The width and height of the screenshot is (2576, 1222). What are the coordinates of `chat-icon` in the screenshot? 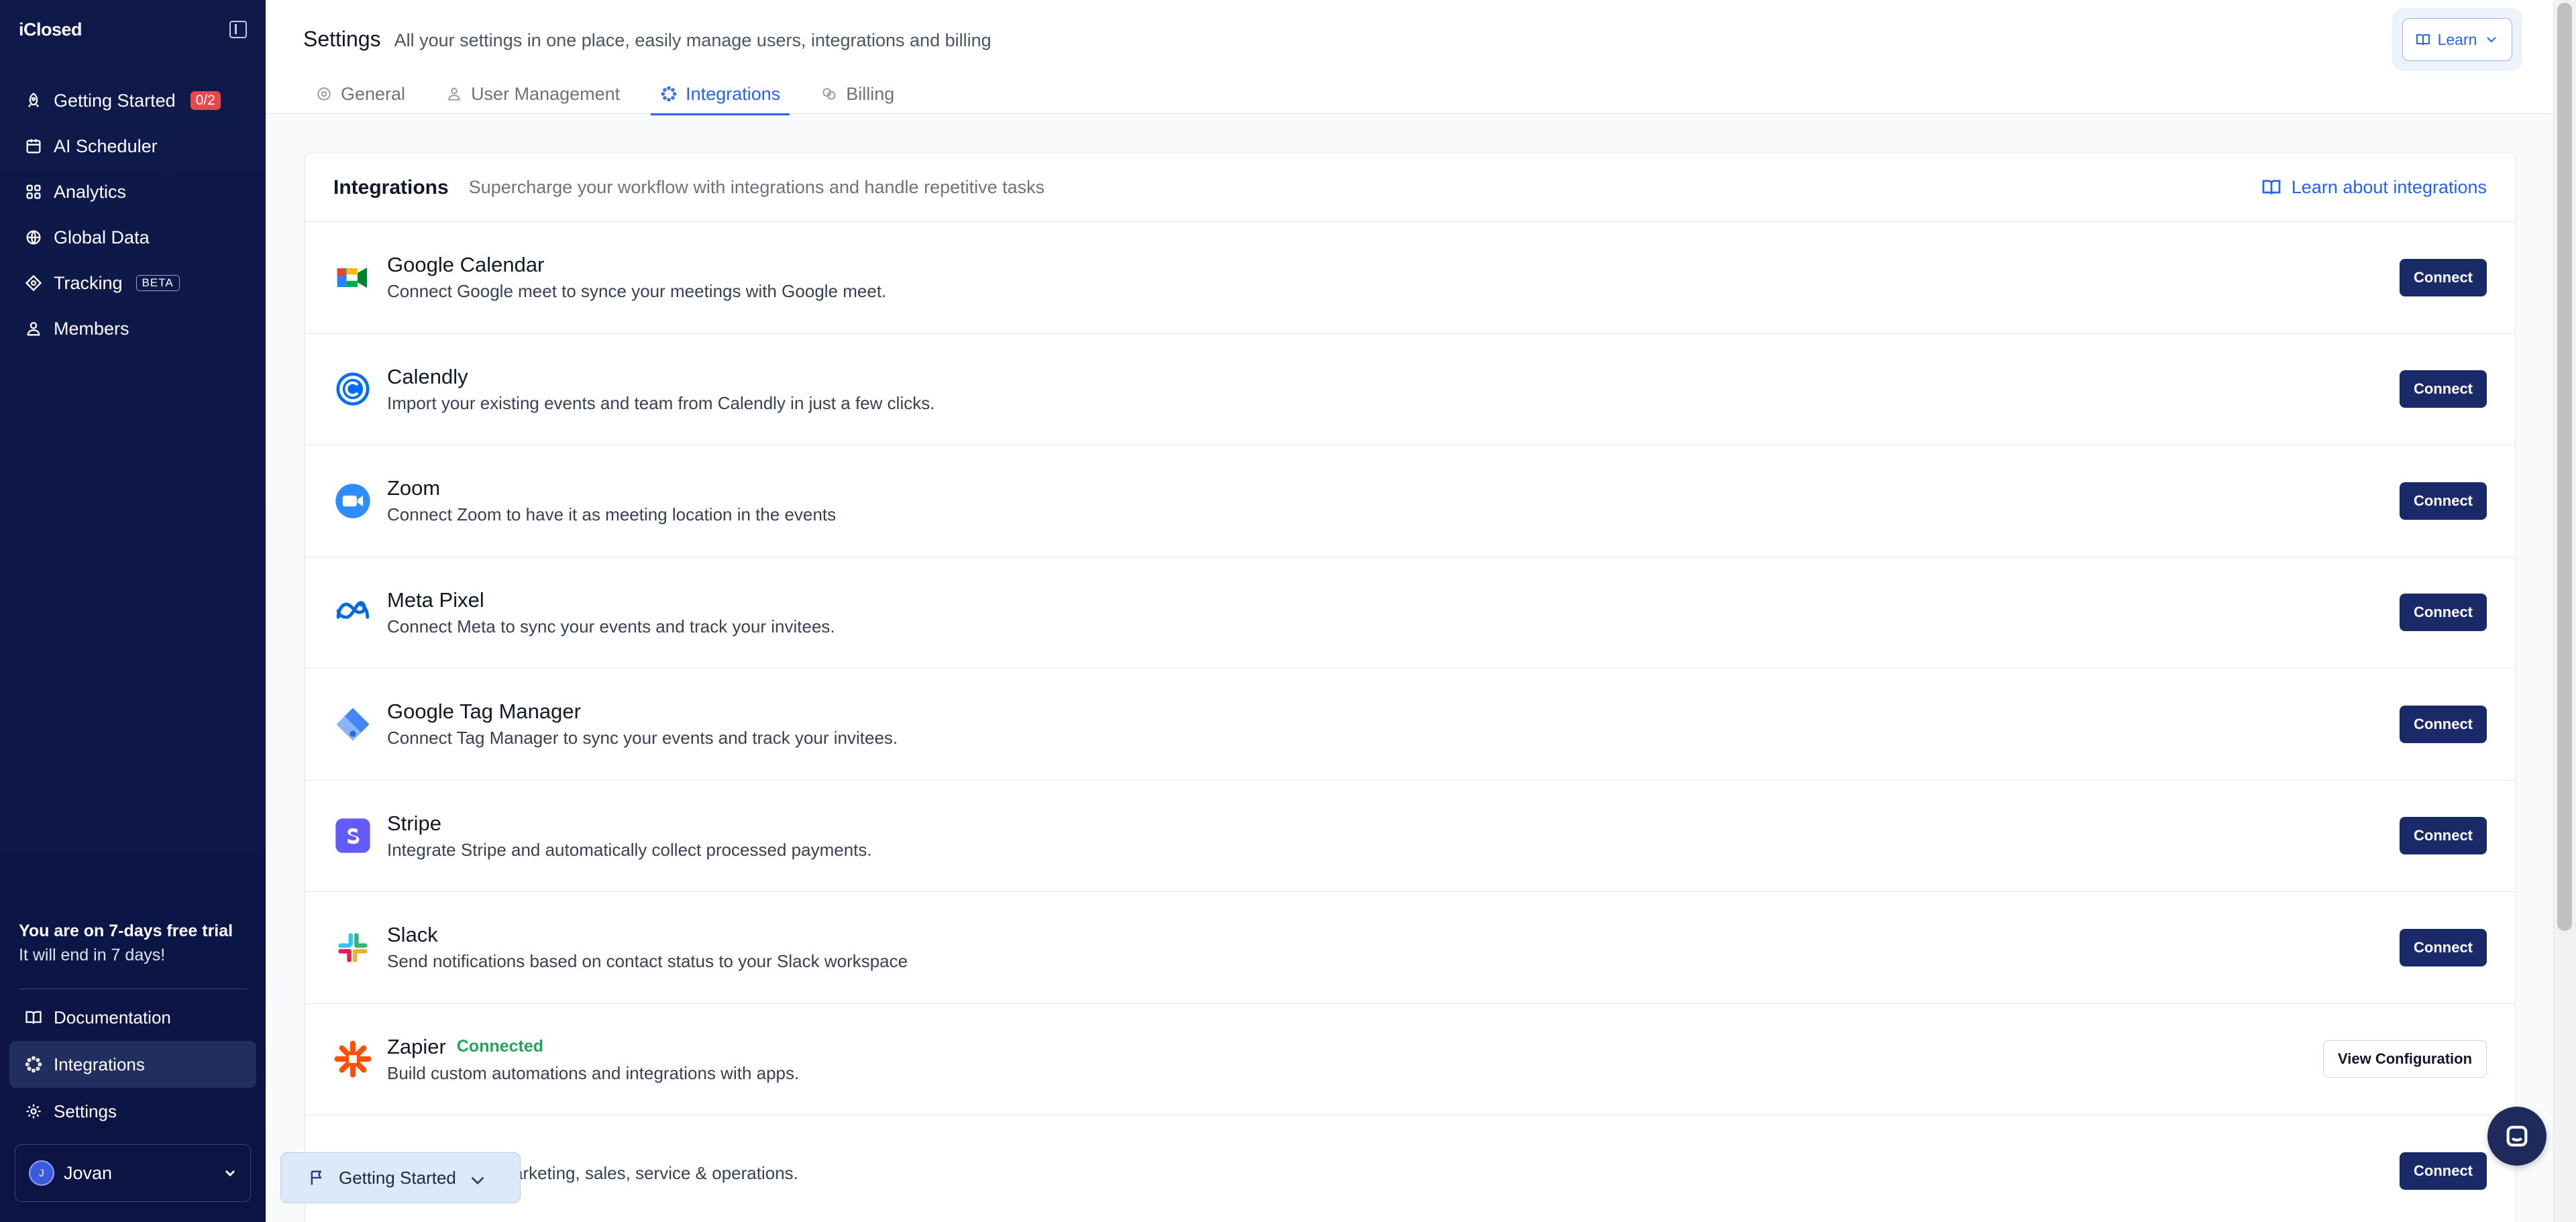 It's located at (2517, 1136).